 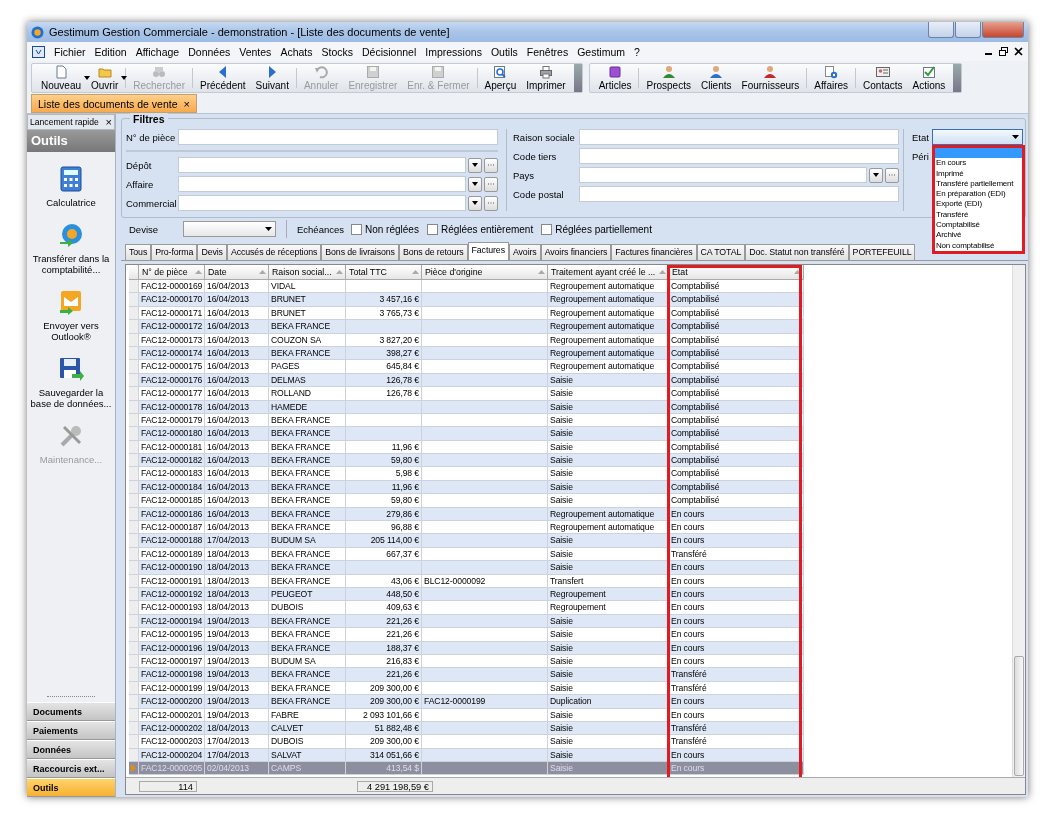 I want to click on toolbar-button: Fournisseurs, so click(x=770, y=78).